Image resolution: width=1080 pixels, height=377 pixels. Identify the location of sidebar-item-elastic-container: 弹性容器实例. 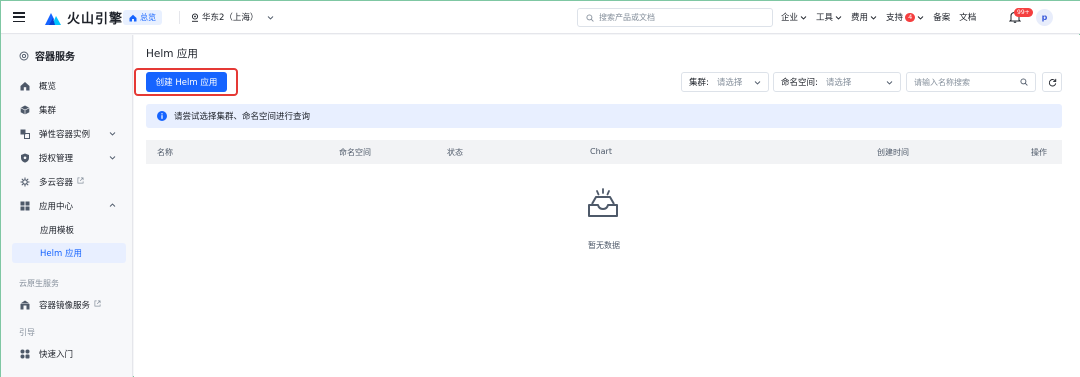
(69, 134).